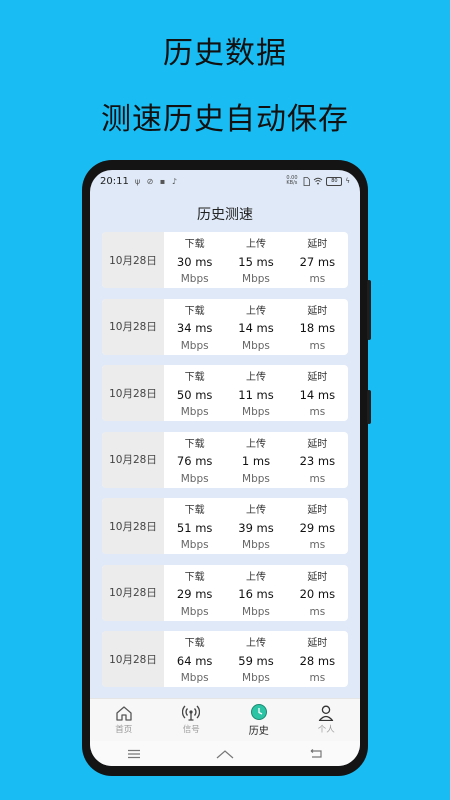  I want to click on tab-profile: 个人, so click(327, 720).